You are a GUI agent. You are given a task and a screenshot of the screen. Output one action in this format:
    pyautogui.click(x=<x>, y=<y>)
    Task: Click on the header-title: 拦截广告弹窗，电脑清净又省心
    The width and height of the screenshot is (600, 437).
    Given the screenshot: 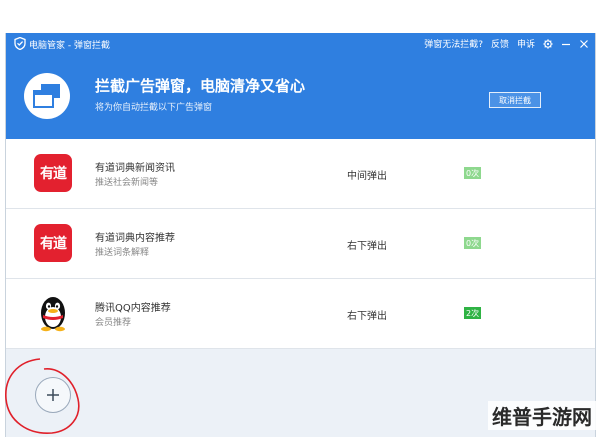 What is the action you would take?
    pyautogui.click(x=200, y=86)
    